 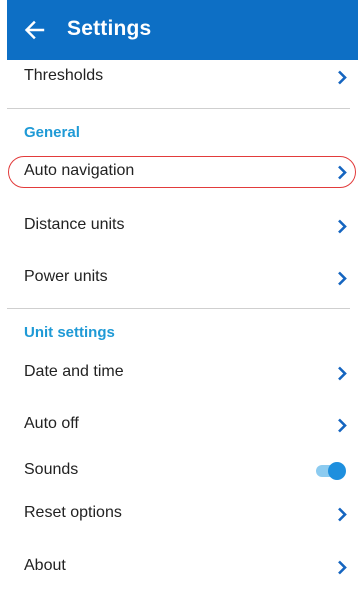 What do you see at coordinates (45, 565) in the screenshot?
I see `settings-item-label: About` at bounding box center [45, 565].